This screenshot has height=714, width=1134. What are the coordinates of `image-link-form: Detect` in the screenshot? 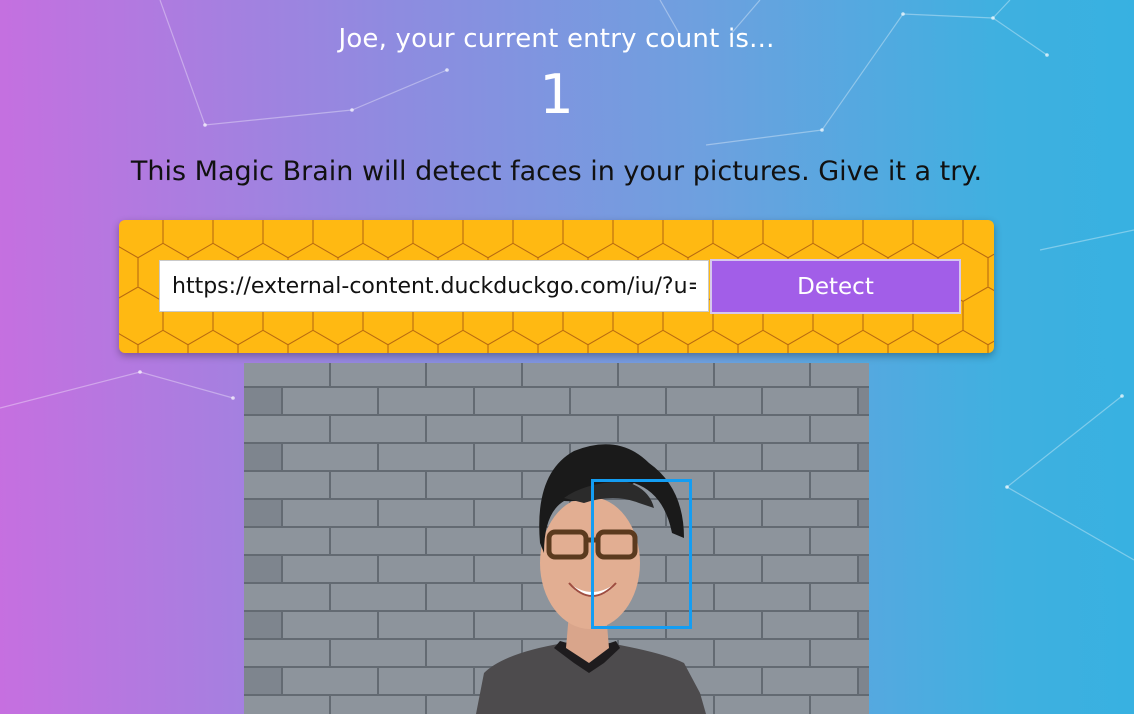 It's located at (556, 286).